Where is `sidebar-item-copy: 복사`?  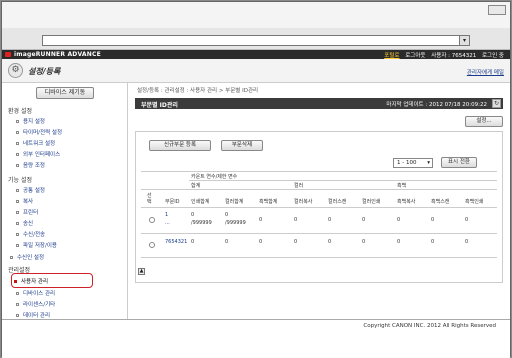
sidebar-item-copy: 복사 is located at coordinates (24, 201).